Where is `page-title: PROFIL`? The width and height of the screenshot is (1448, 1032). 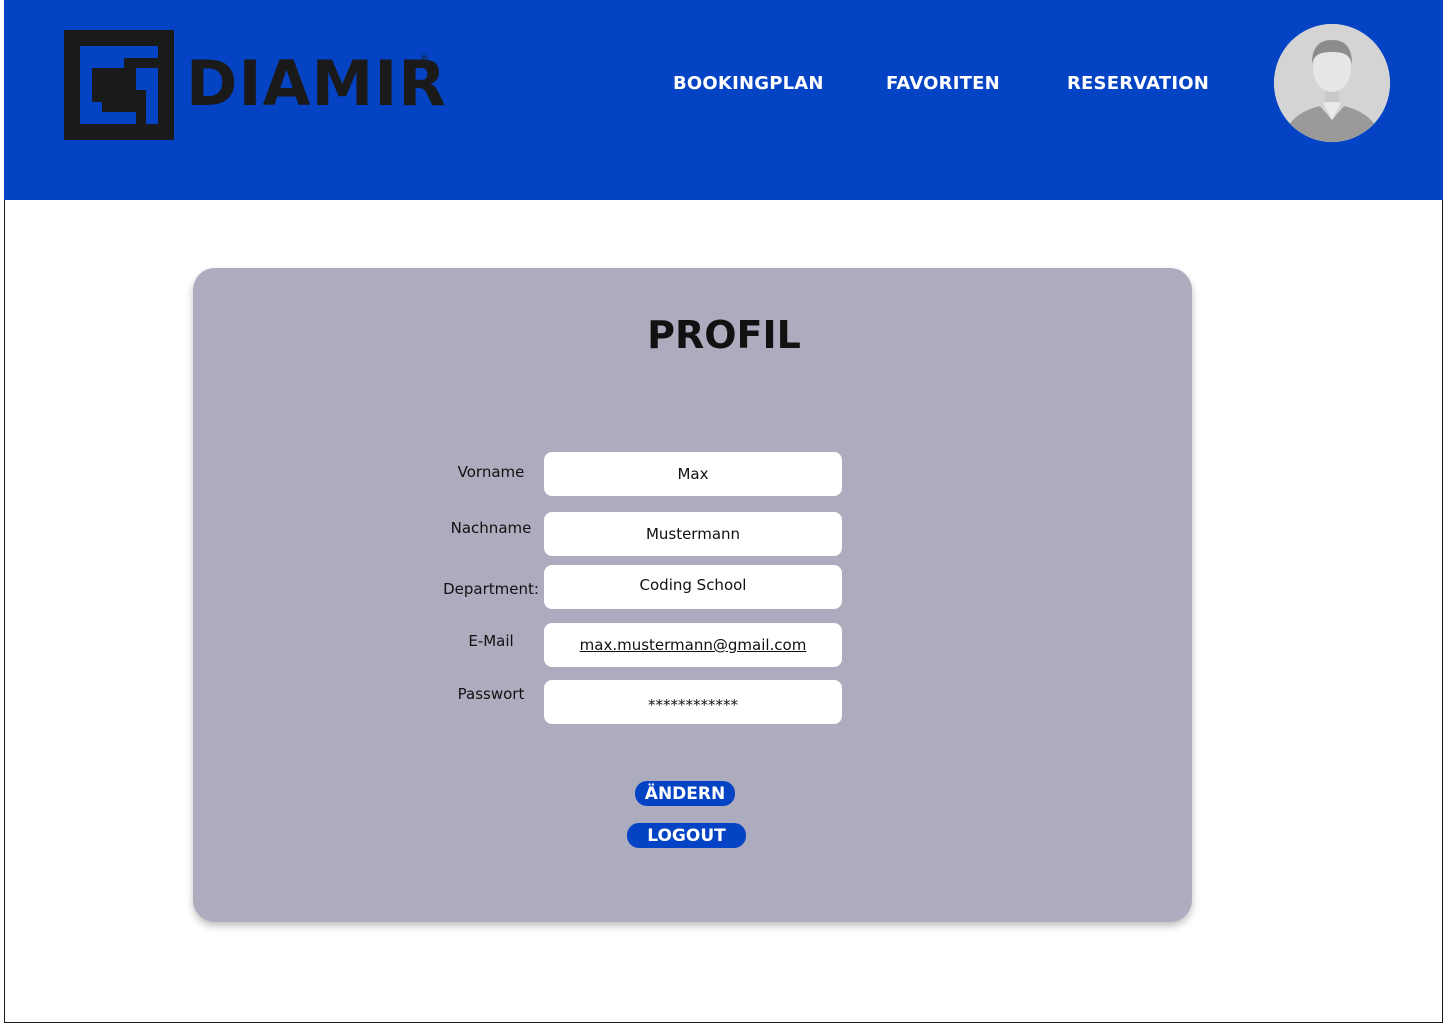 page-title: PROFIL is located at coordinates (724, 335).